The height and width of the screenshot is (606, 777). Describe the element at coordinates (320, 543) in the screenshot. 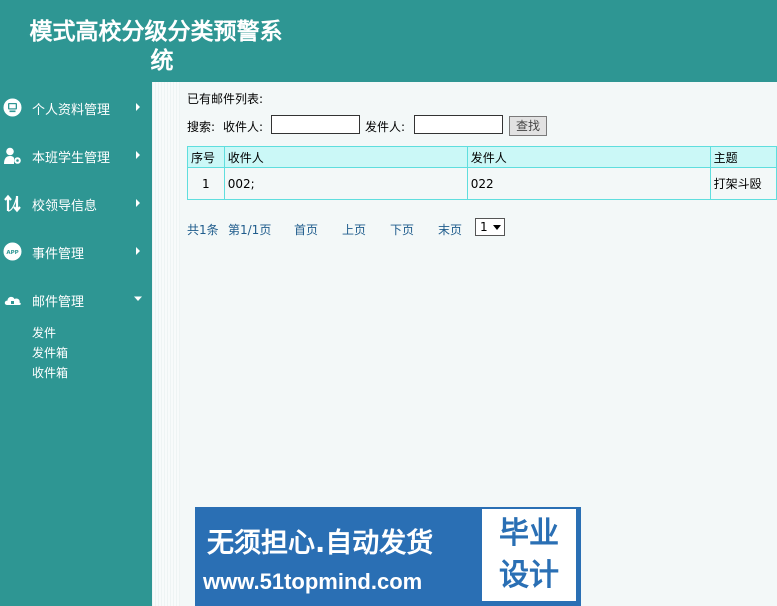

I see `watermark-slogan: 无须担心.自动发货` at that location.